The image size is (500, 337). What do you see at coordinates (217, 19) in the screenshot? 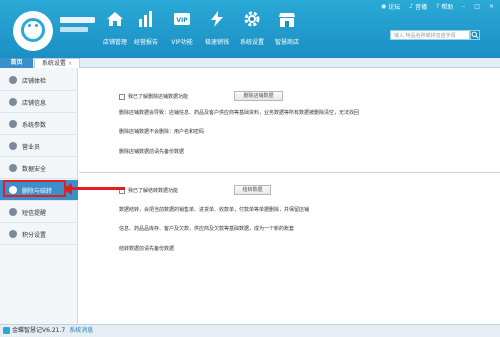
I see `lightning-icon` at bounding box center [217, 19].